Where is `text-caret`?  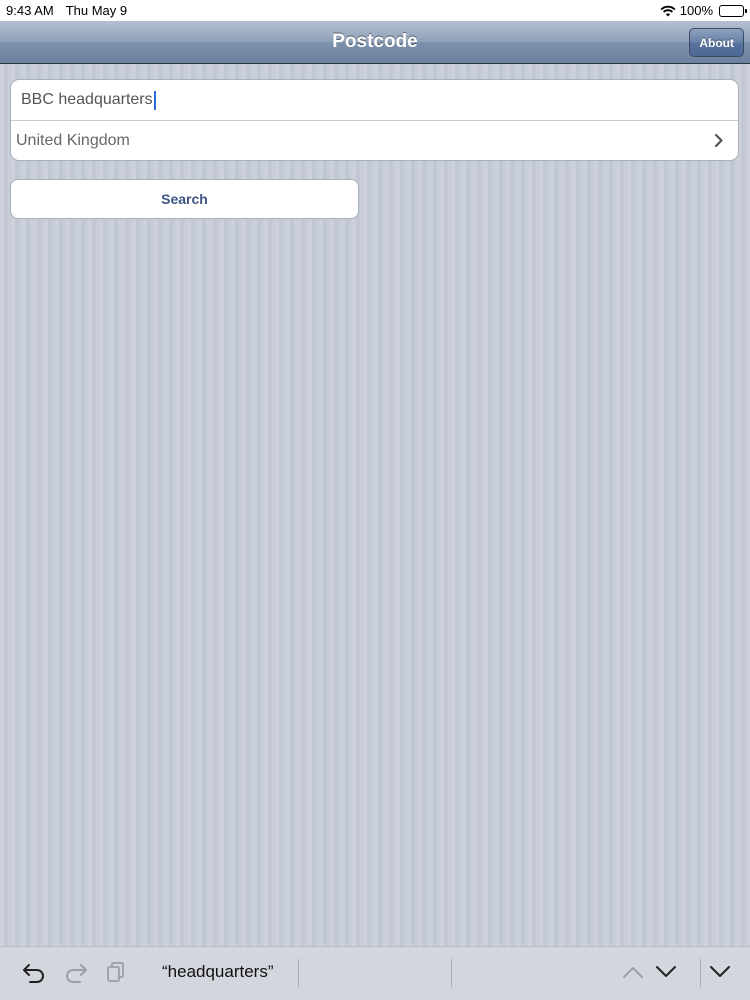
text-caret is located at coordinates (154, 100).